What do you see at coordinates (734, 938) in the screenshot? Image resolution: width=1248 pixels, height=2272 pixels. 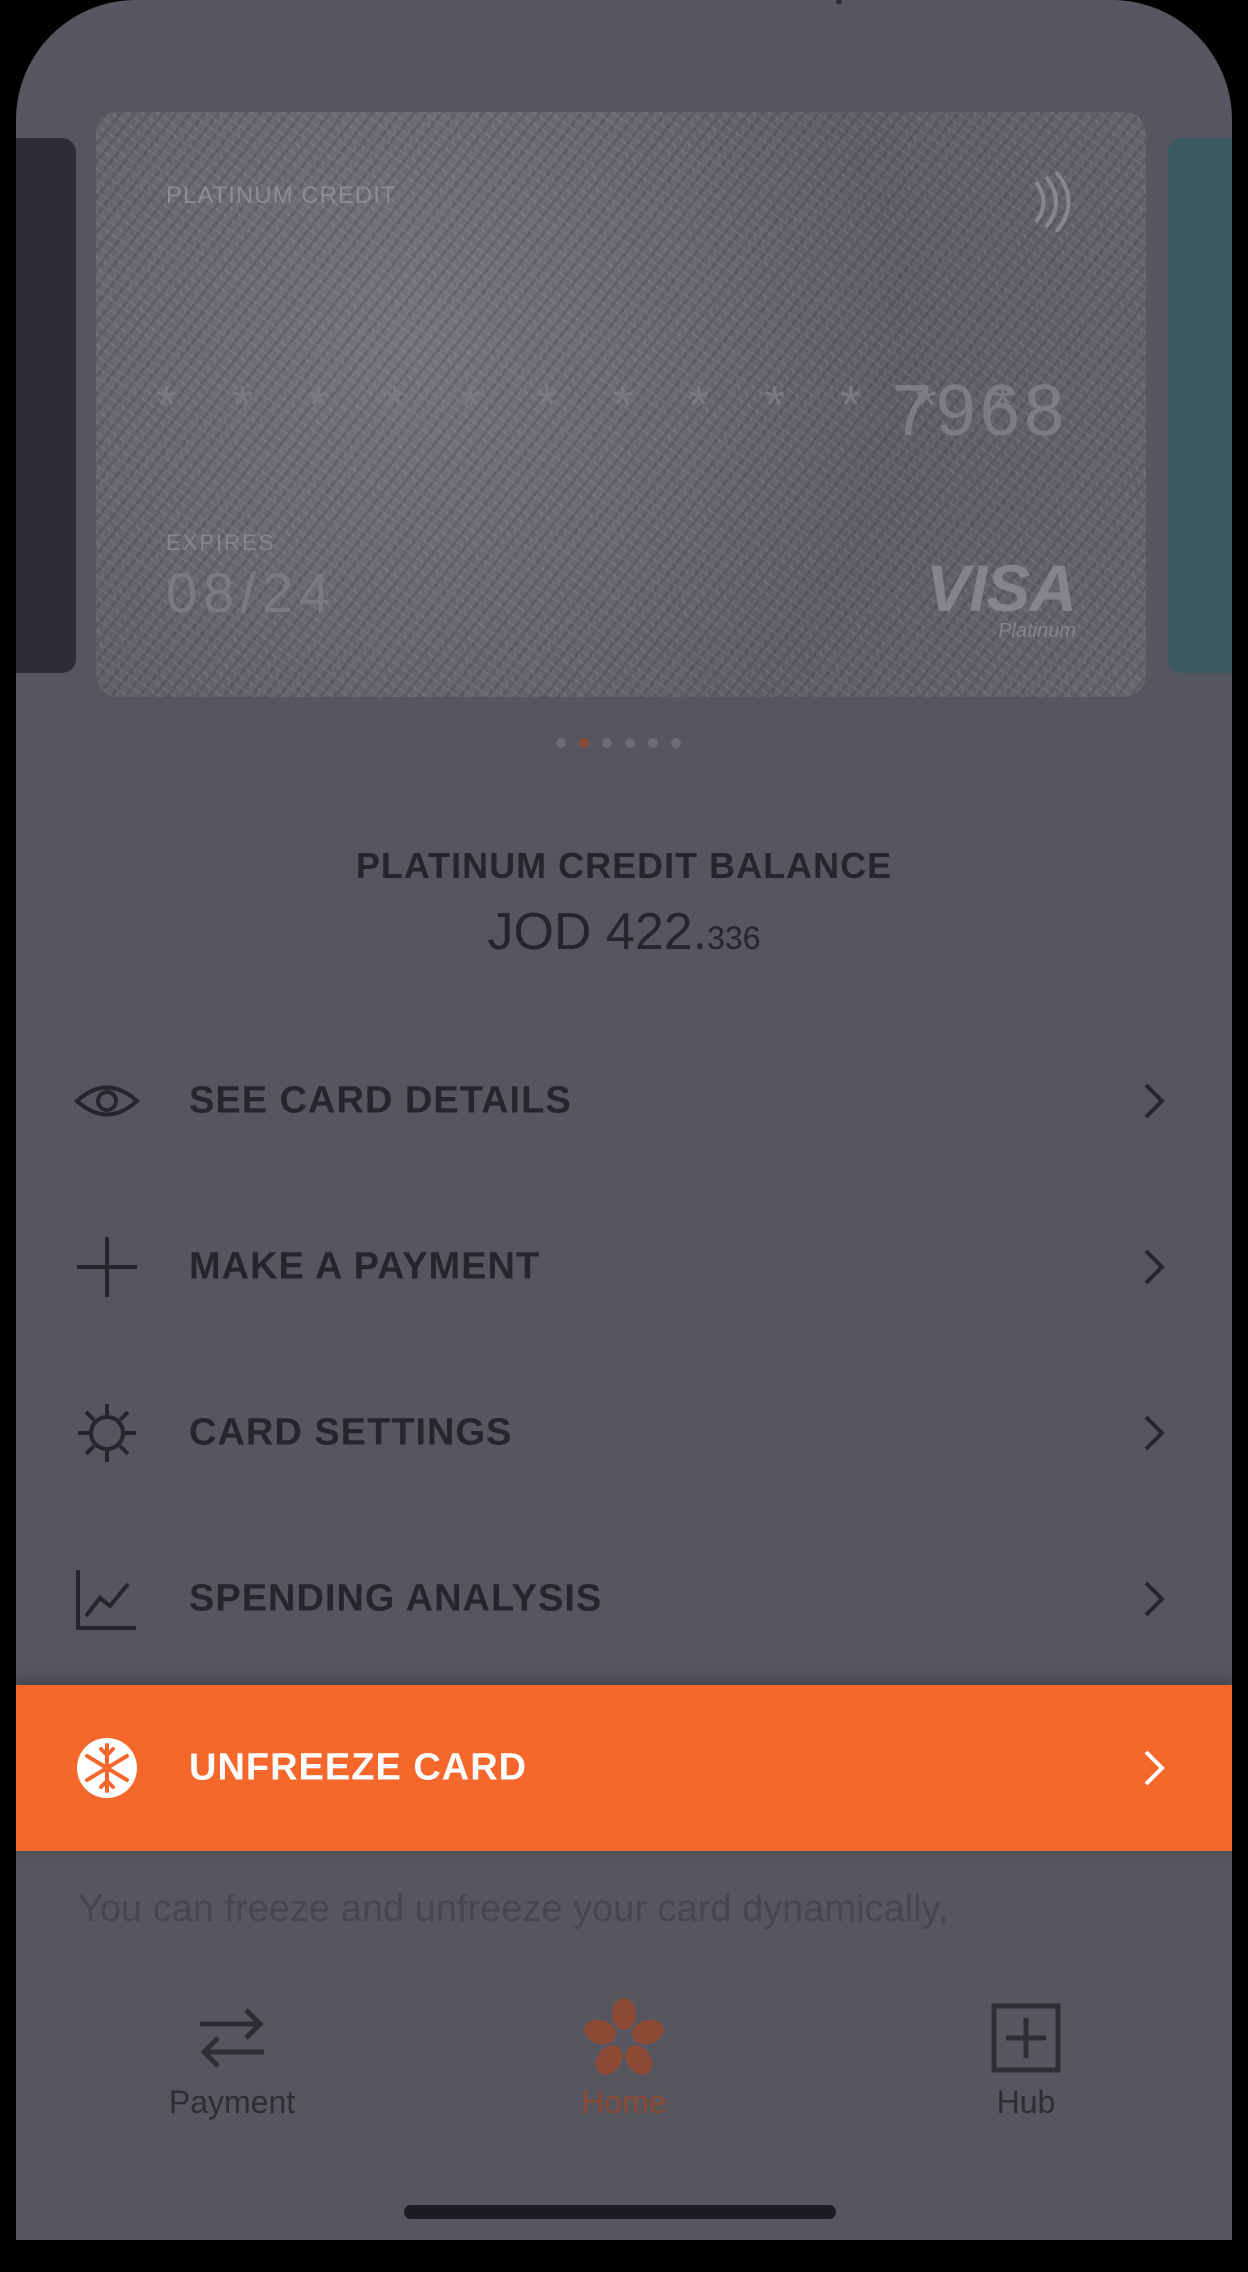 I see `balance-amount-decimals: 336` at bounding box center [734, 938].